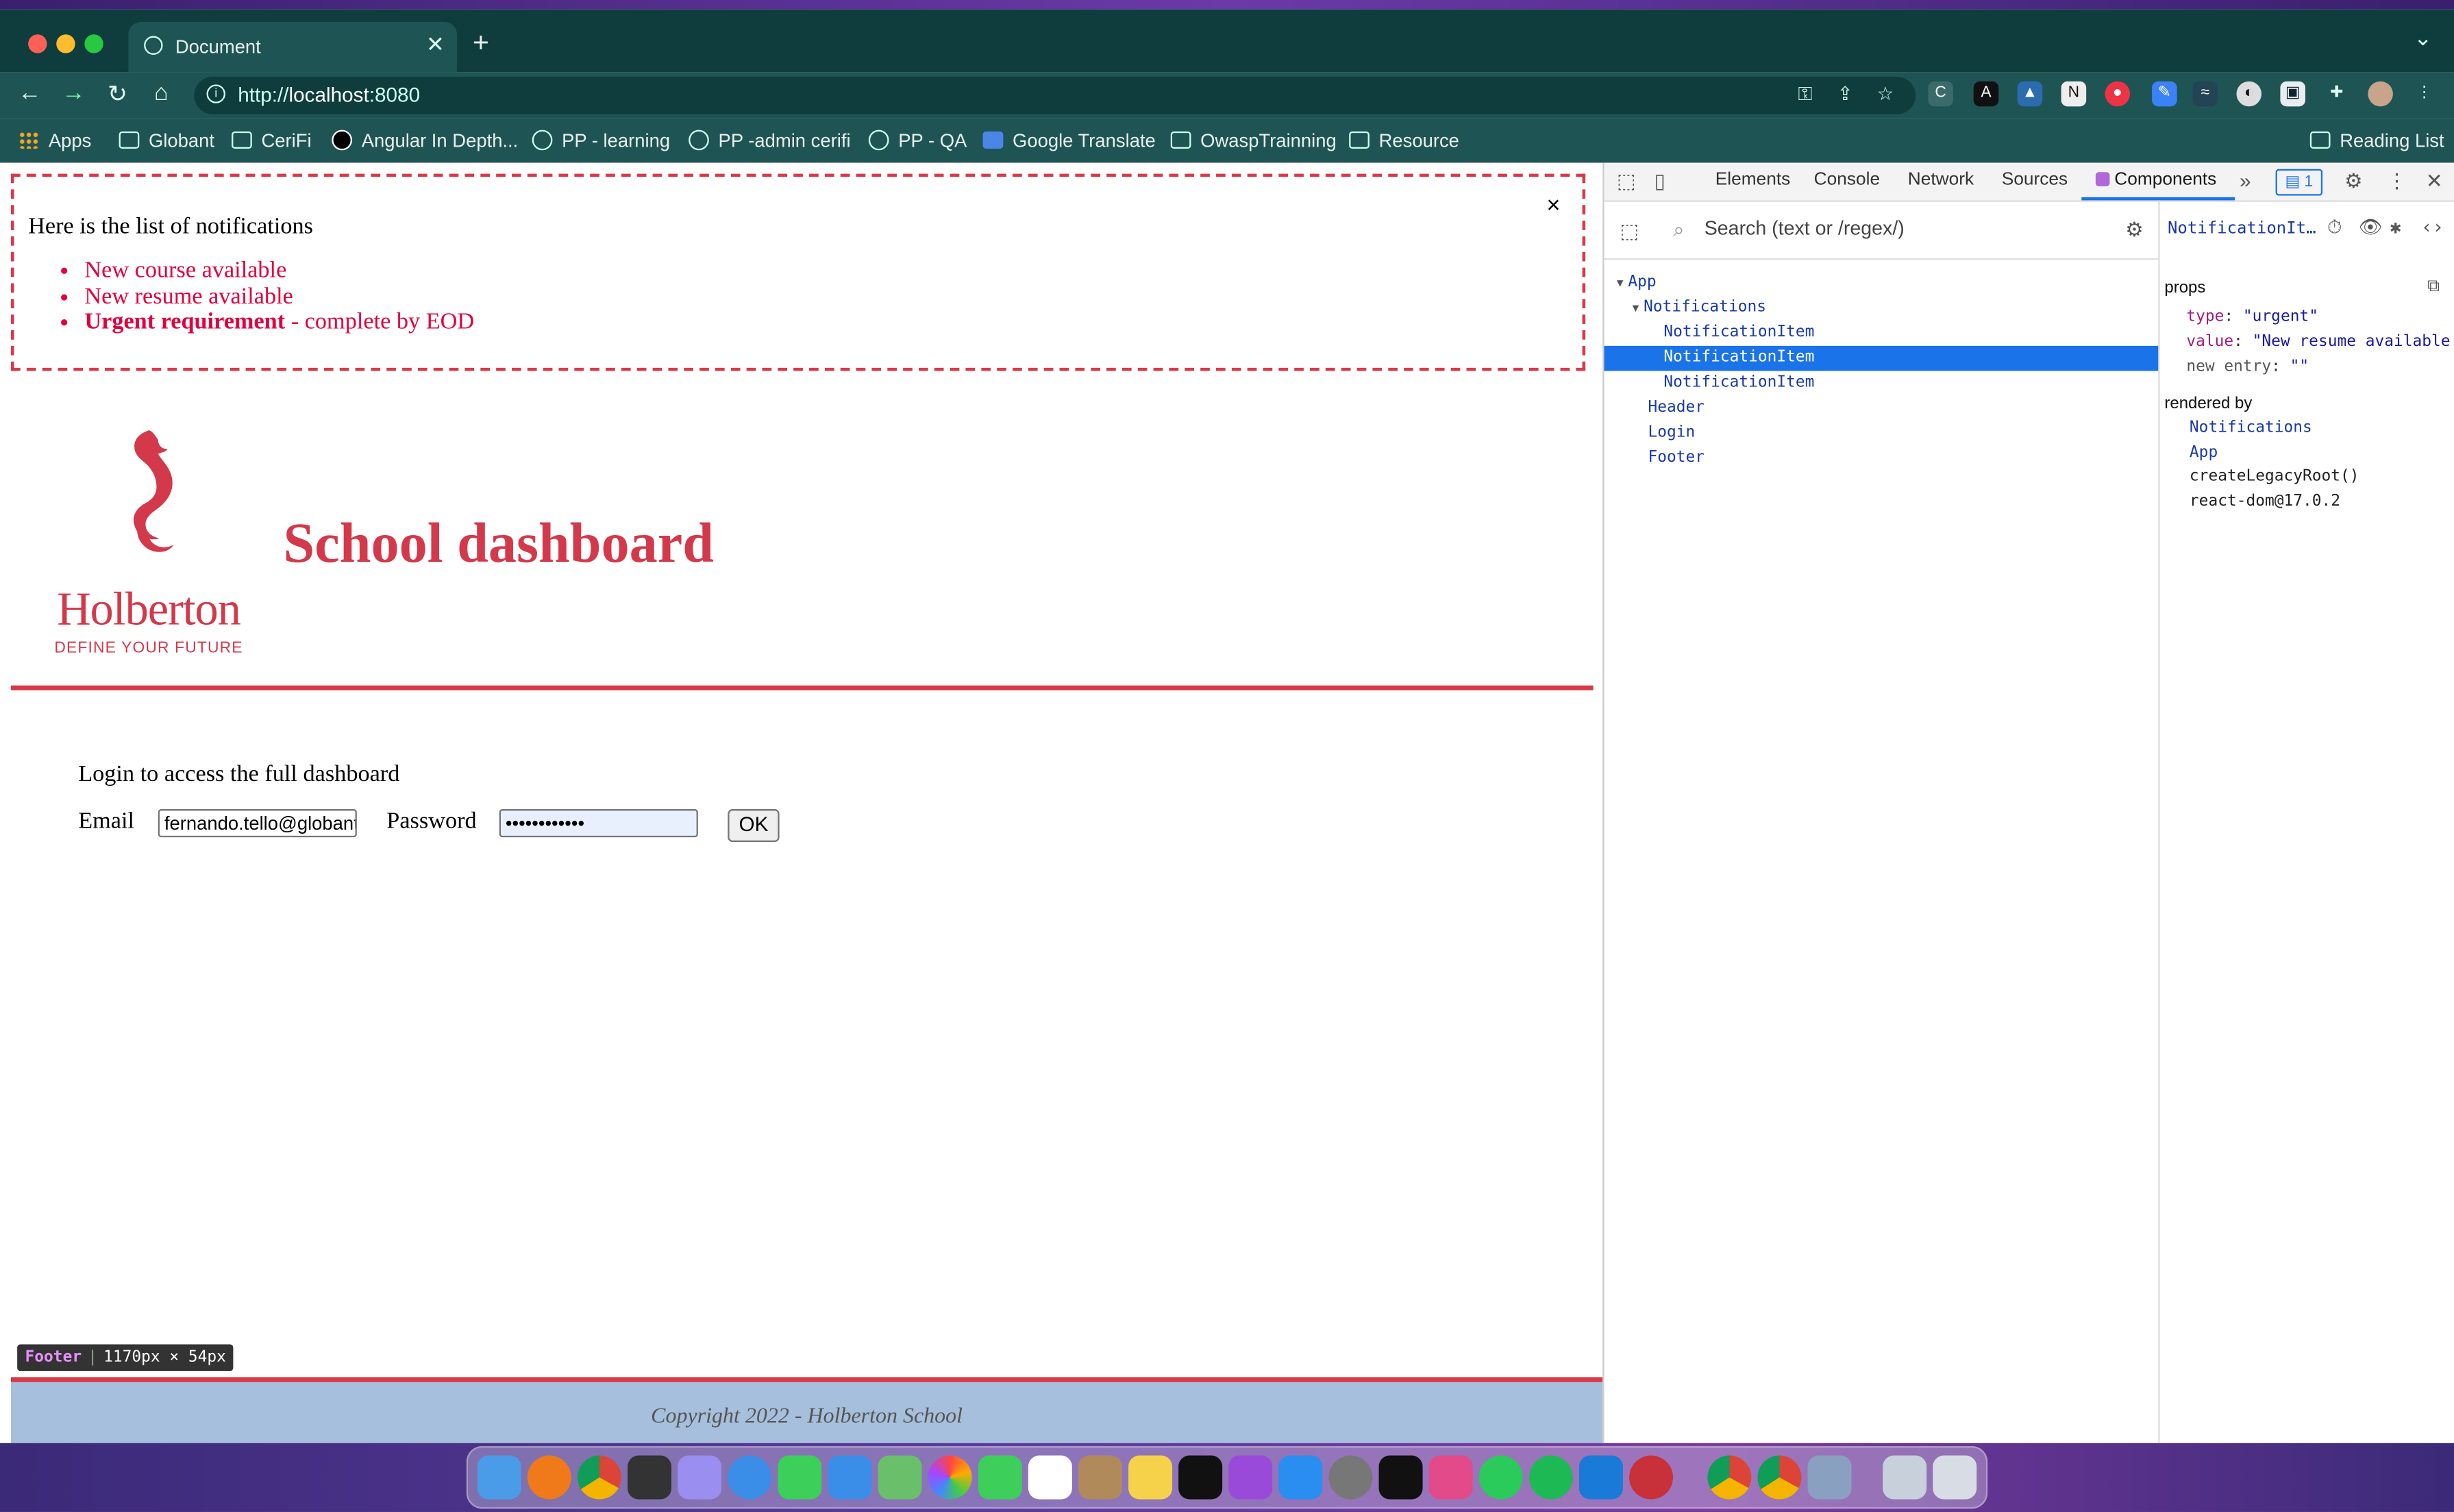 The height and width of the screenshot is (1512, 2454). I want to click on eye-icon: 👁, so click(2371, 227).